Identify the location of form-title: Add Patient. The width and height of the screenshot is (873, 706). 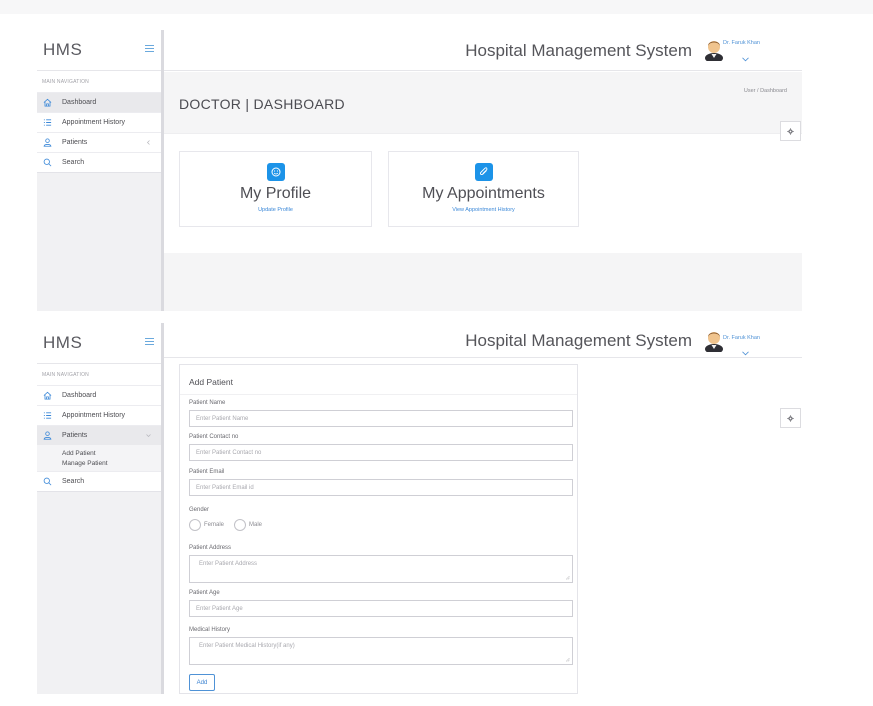
(211, 382).